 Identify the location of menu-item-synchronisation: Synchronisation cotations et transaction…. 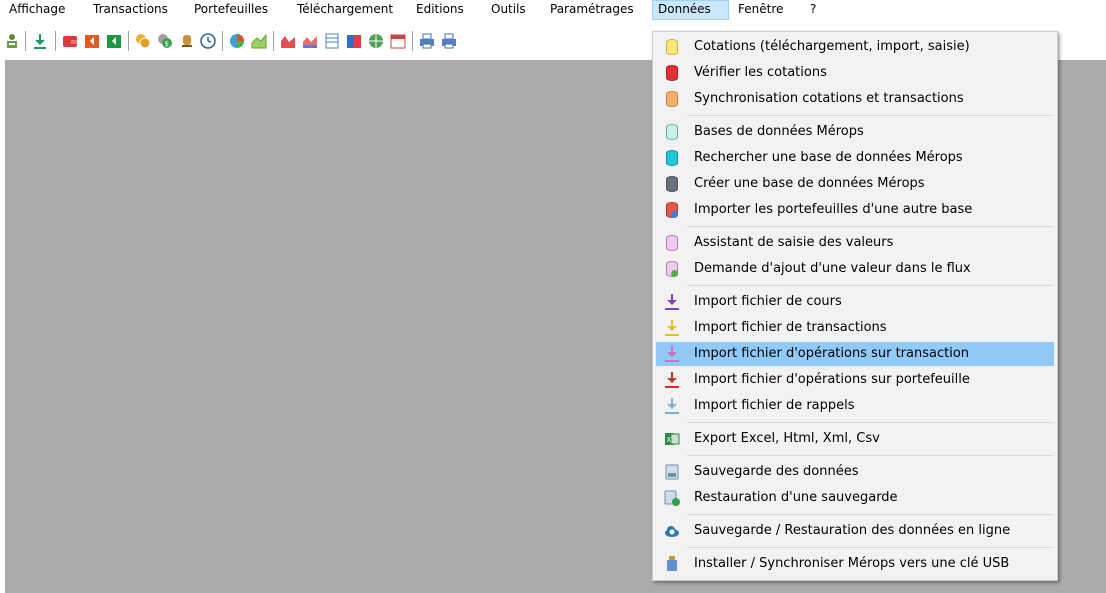
(855, 99).